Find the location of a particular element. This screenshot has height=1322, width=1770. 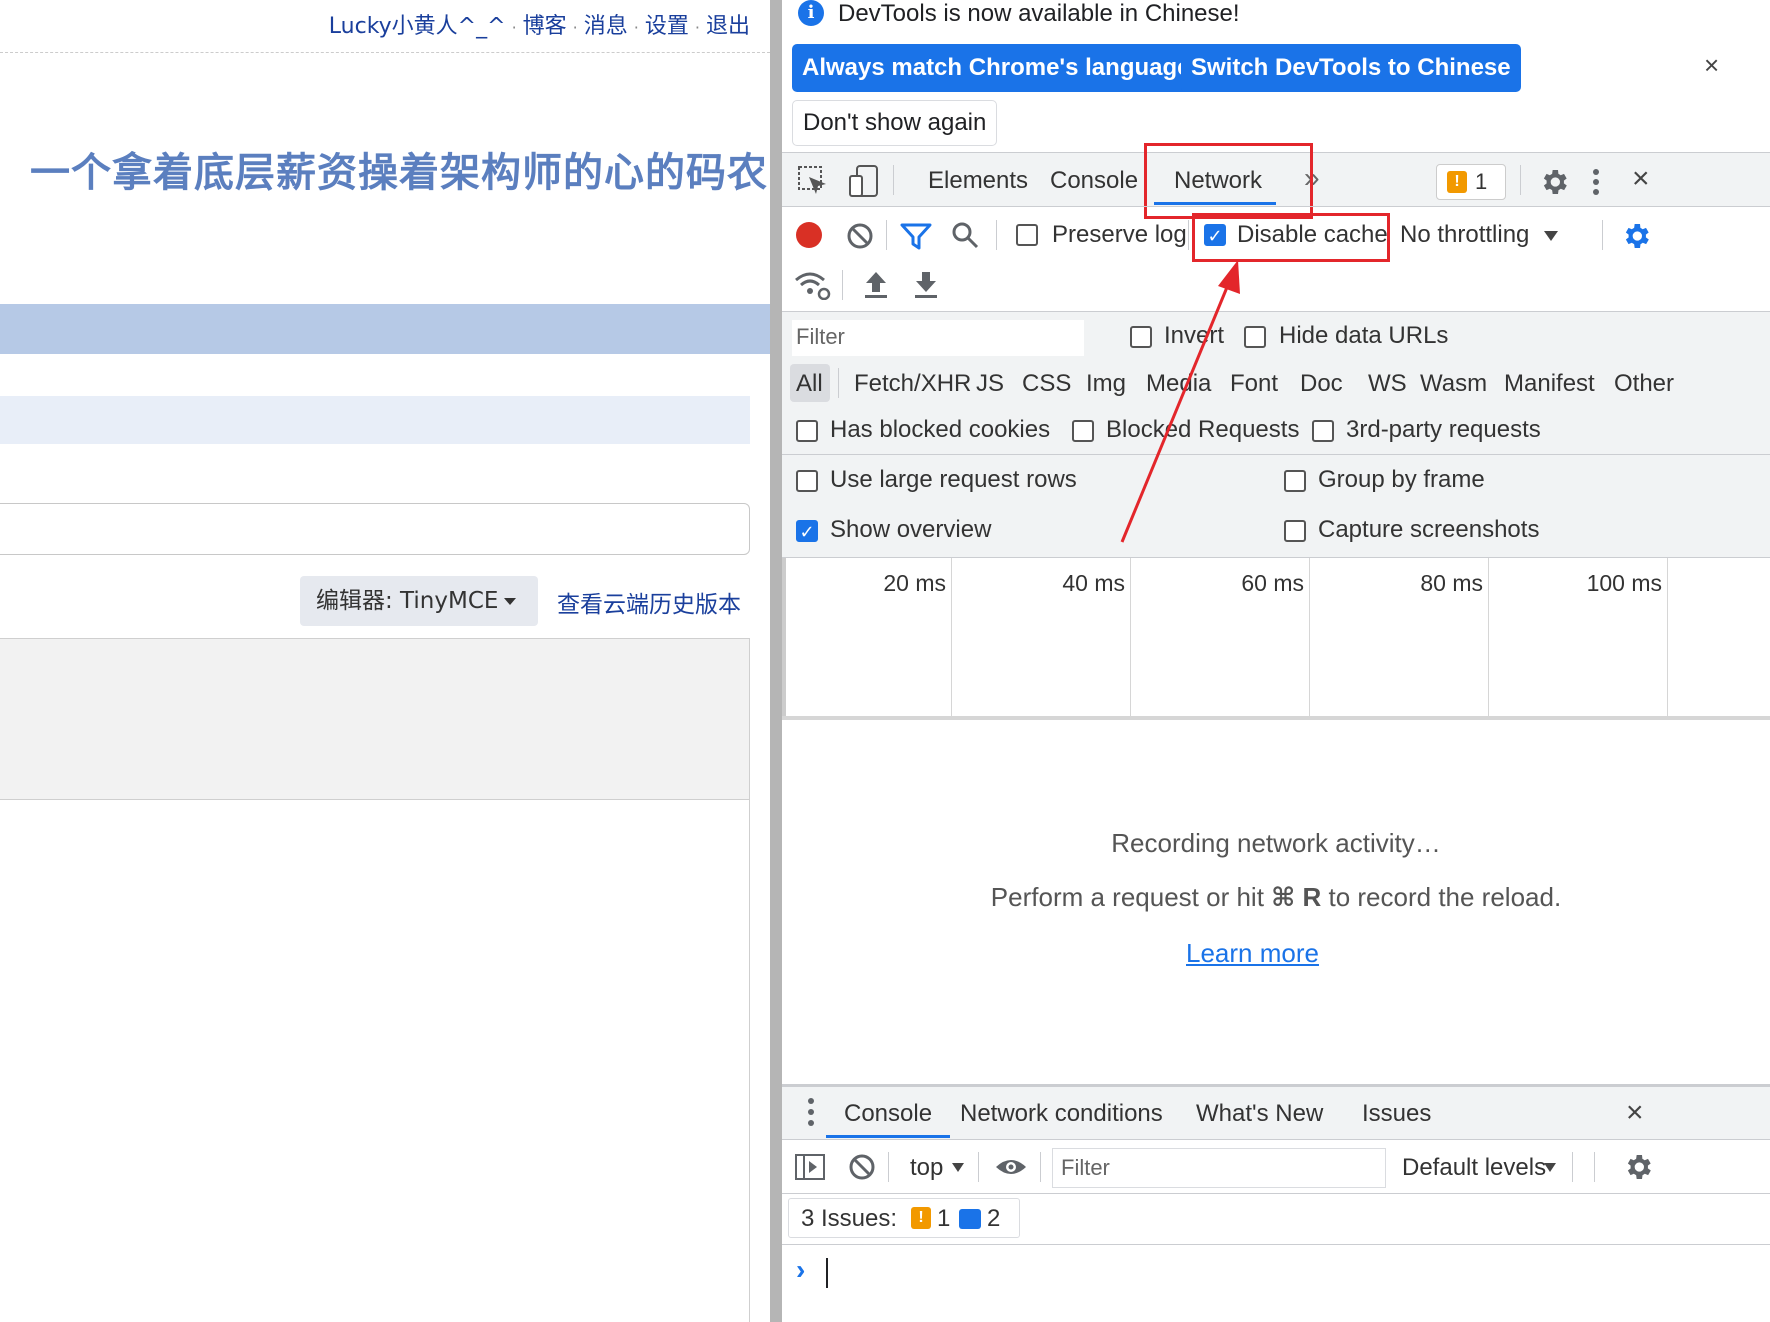

console-settings-gear-icon is located at coordinates (1638, 1167).